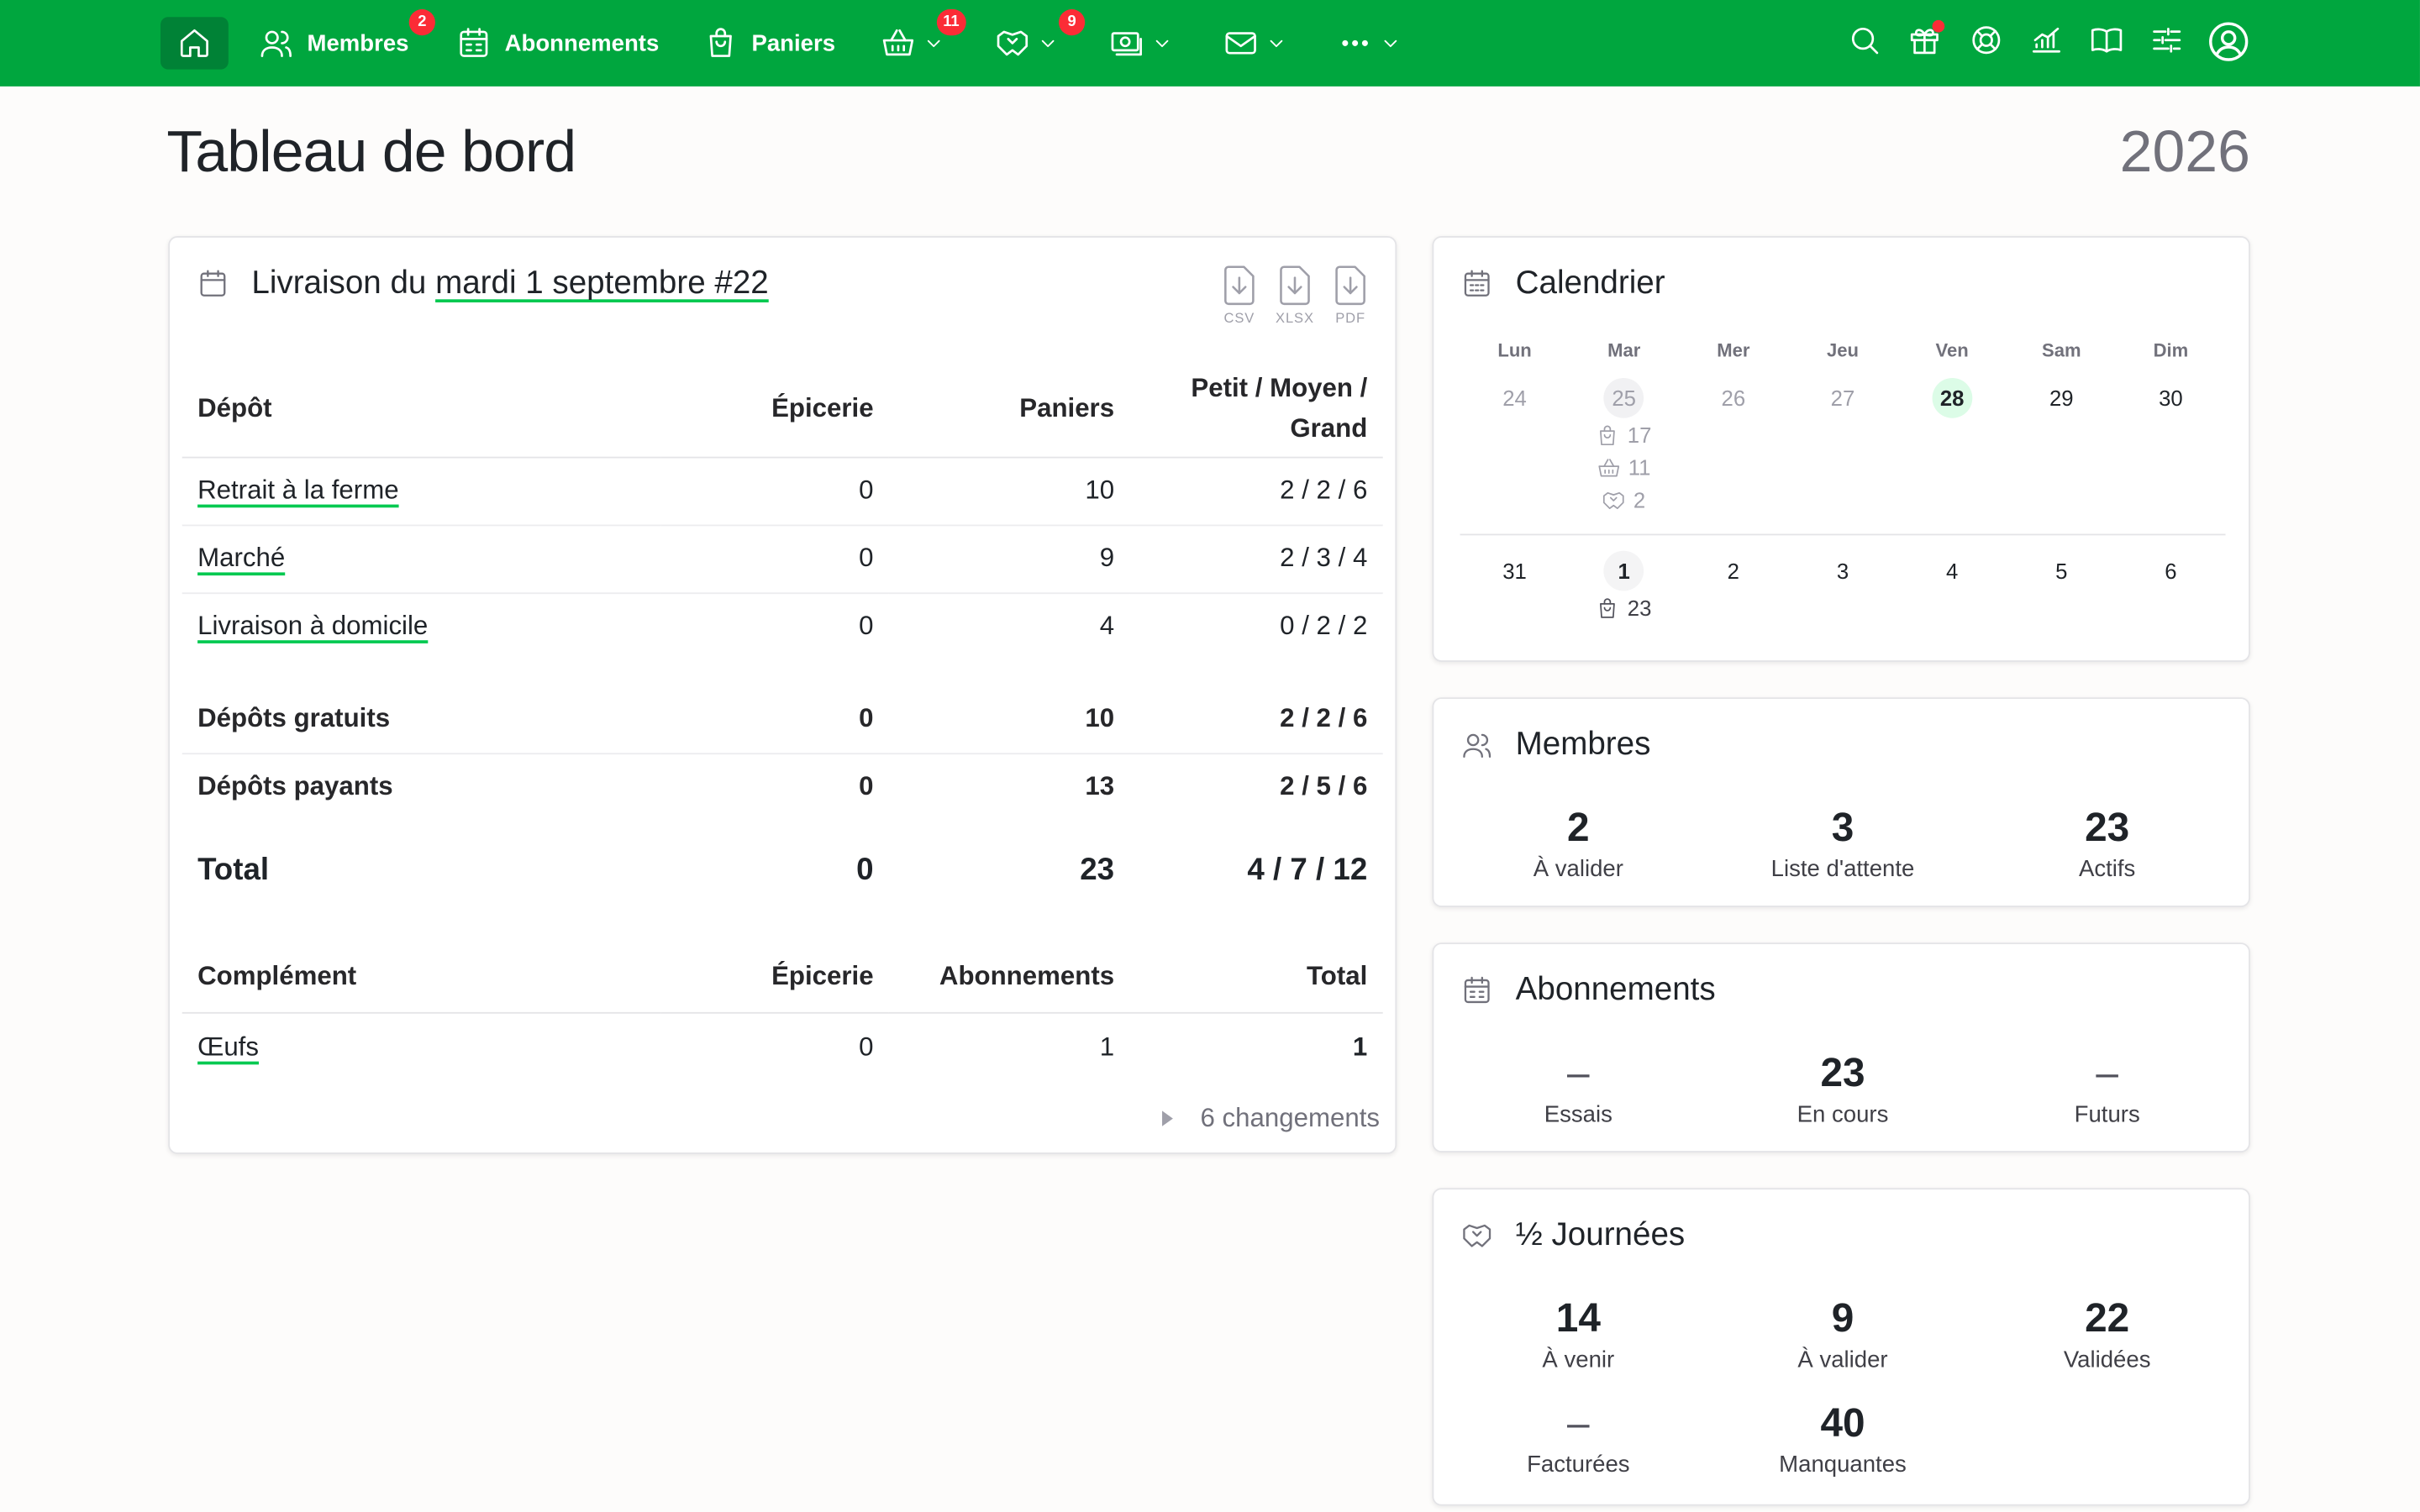  I want to click on calendar-day: 27, so click(1843, 446).